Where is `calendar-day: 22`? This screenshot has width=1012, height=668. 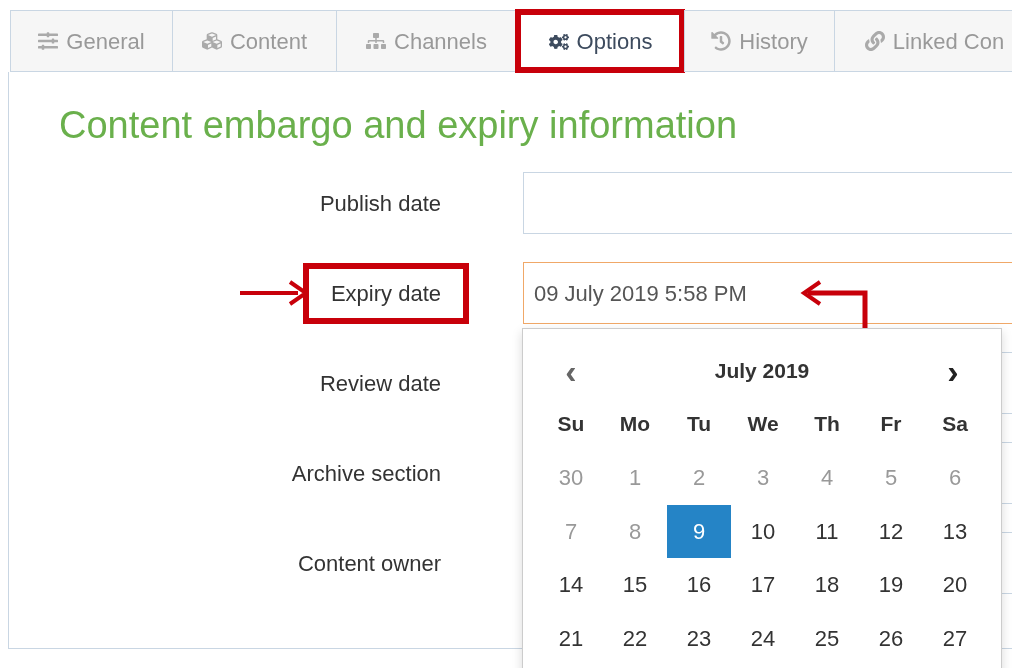 calendar-day: 22 is located at coordinates (635, 638).